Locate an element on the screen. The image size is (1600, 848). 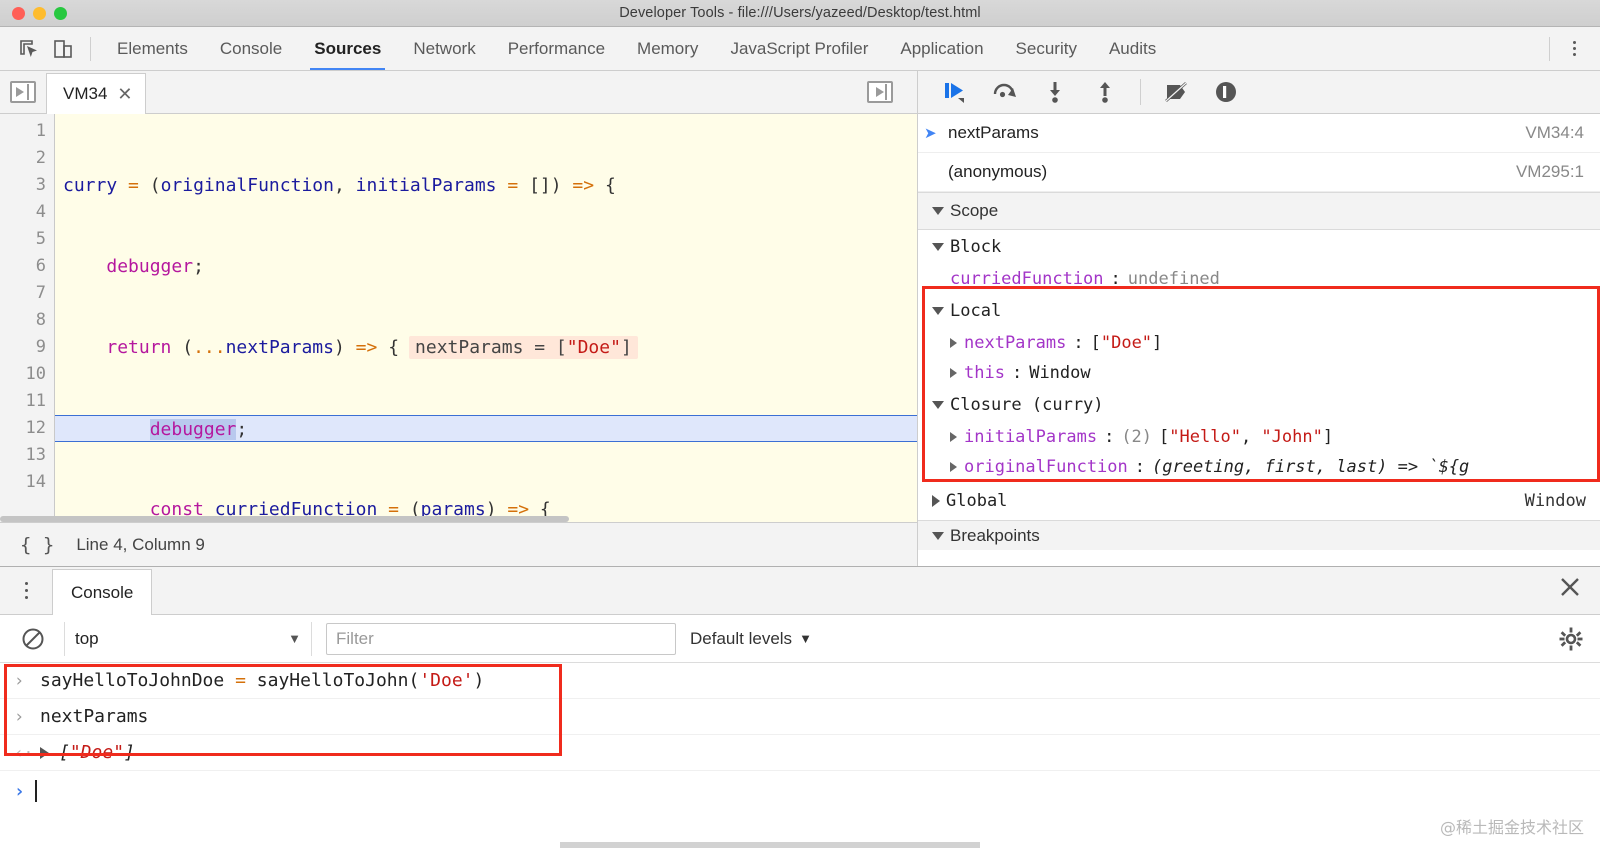
tab-audits: Audits is located at coordinates (1132, 48).